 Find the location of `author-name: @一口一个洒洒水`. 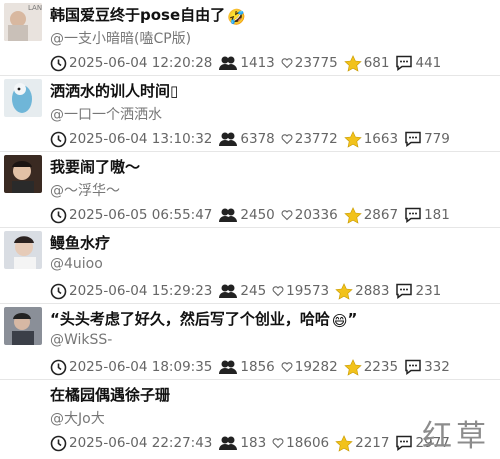

author-name: @一口一个洒洒水 is located at coordinates (106, 114).